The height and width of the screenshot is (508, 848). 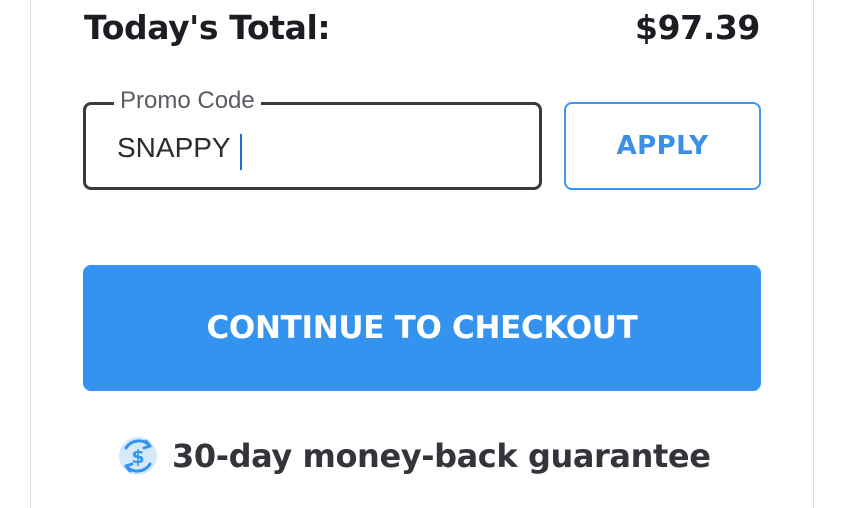 I want to click on promo-code-input, so click(x=307, y=148).